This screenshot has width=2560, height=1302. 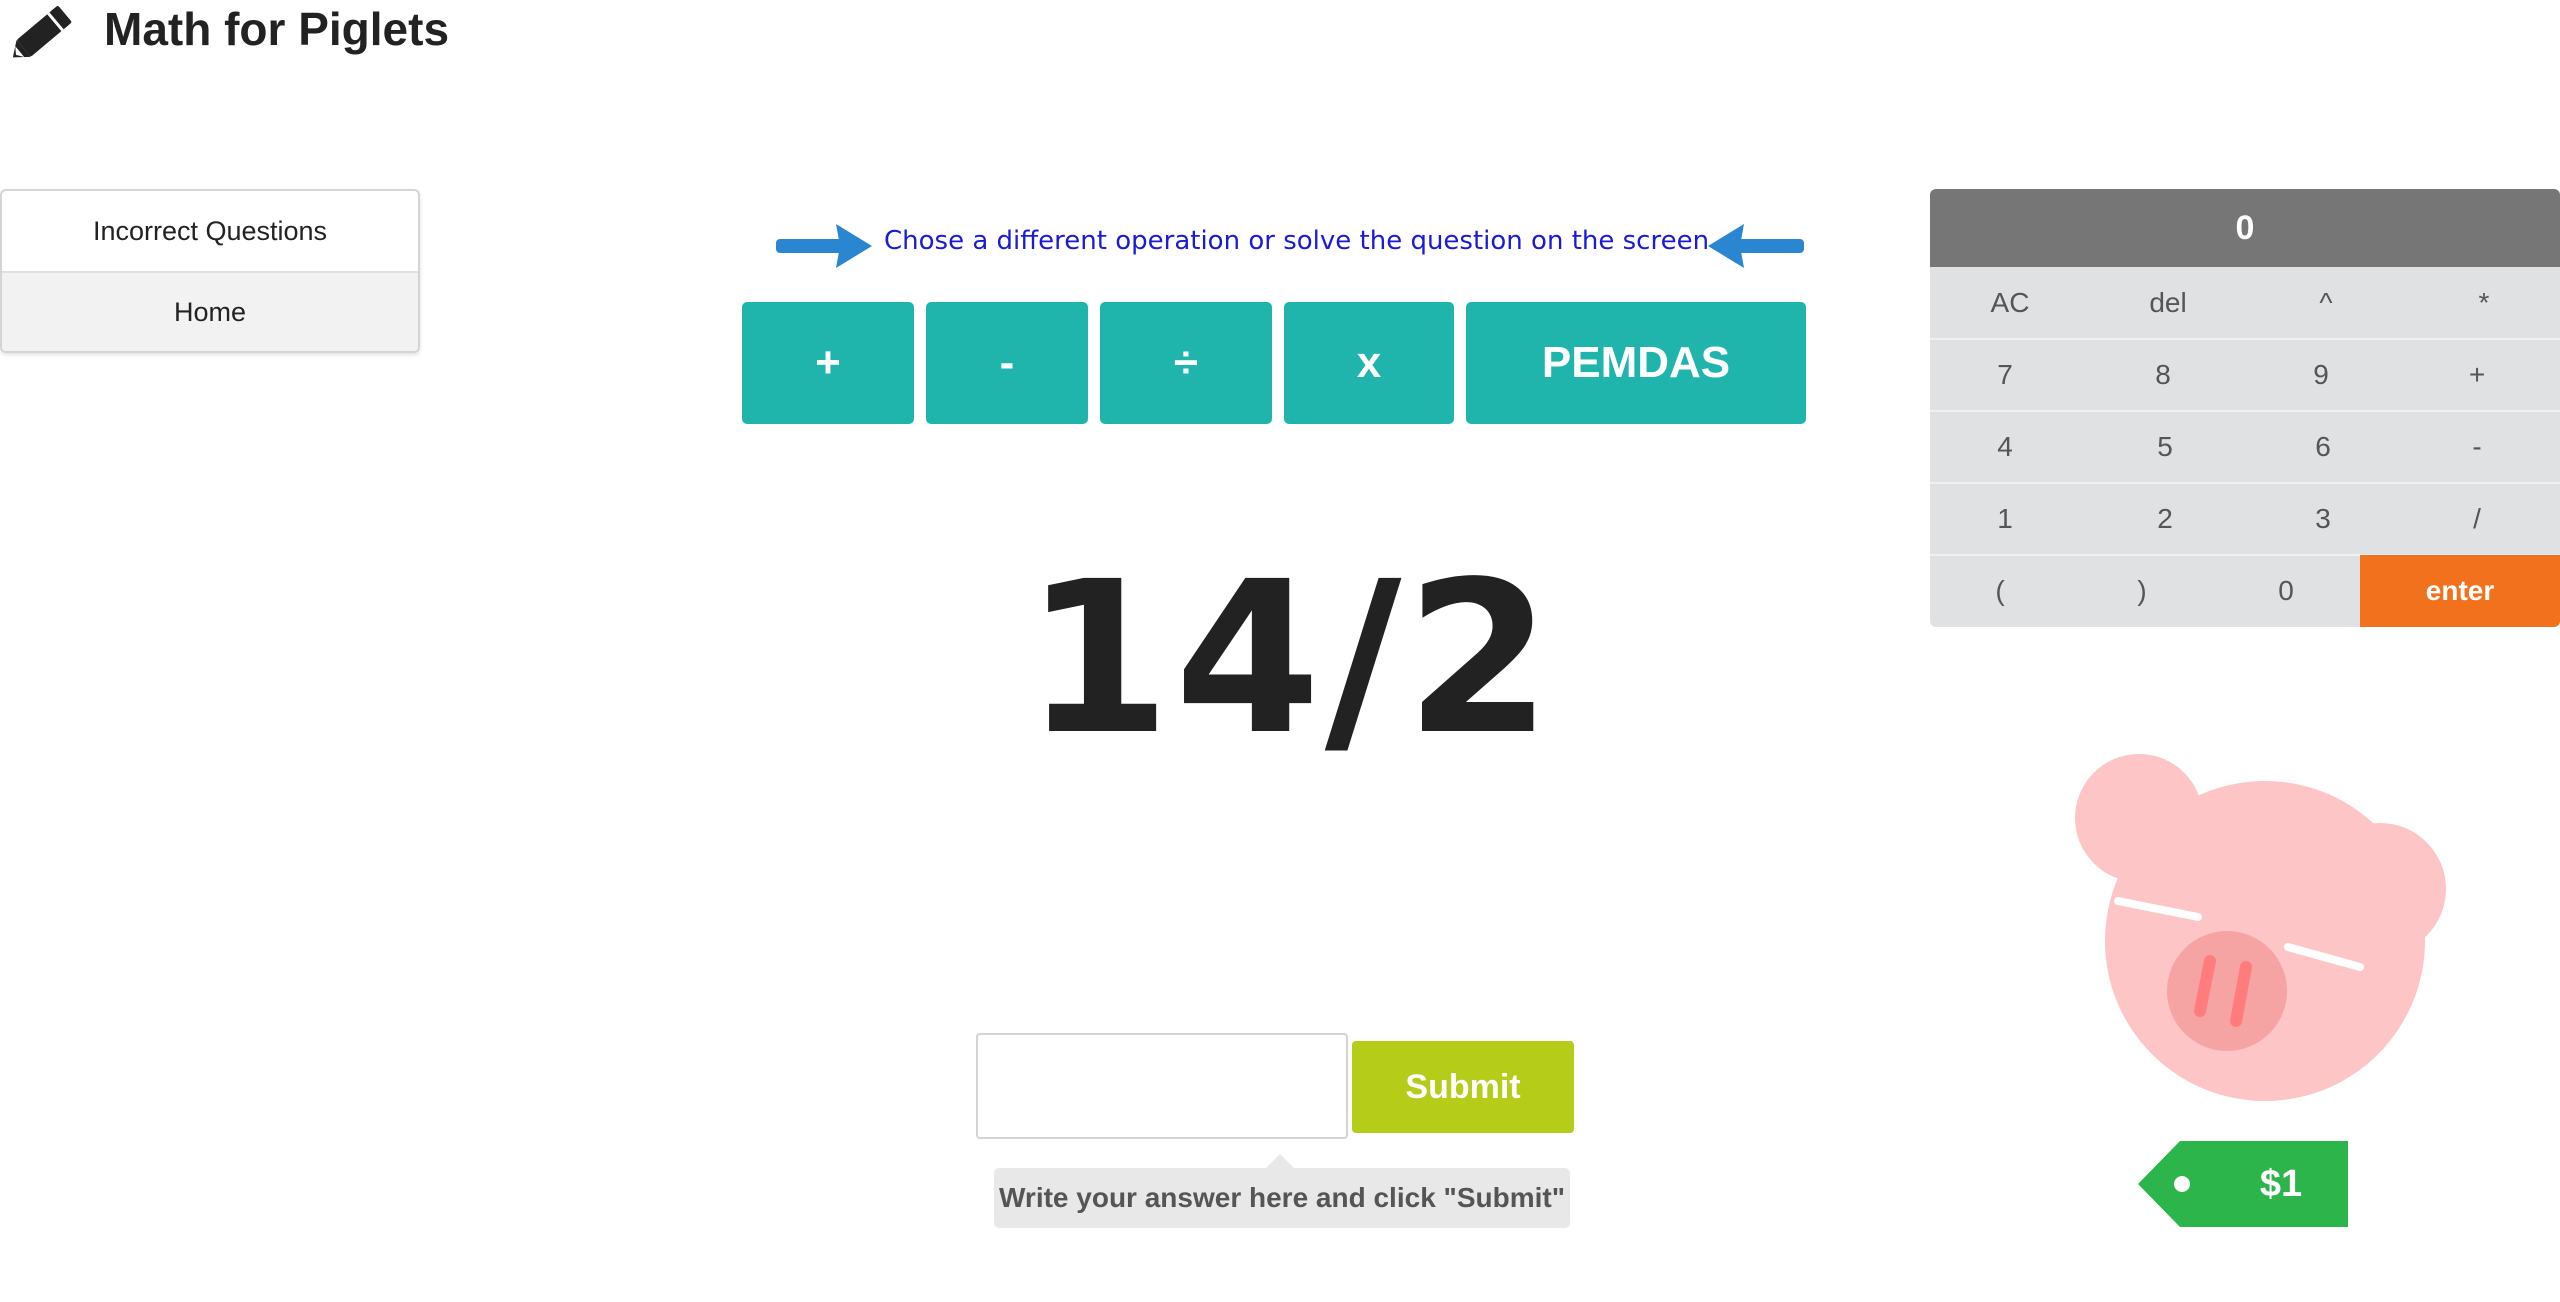 I want to click on calculator-row: AC del ^ *, so click(x=2245, y=303).